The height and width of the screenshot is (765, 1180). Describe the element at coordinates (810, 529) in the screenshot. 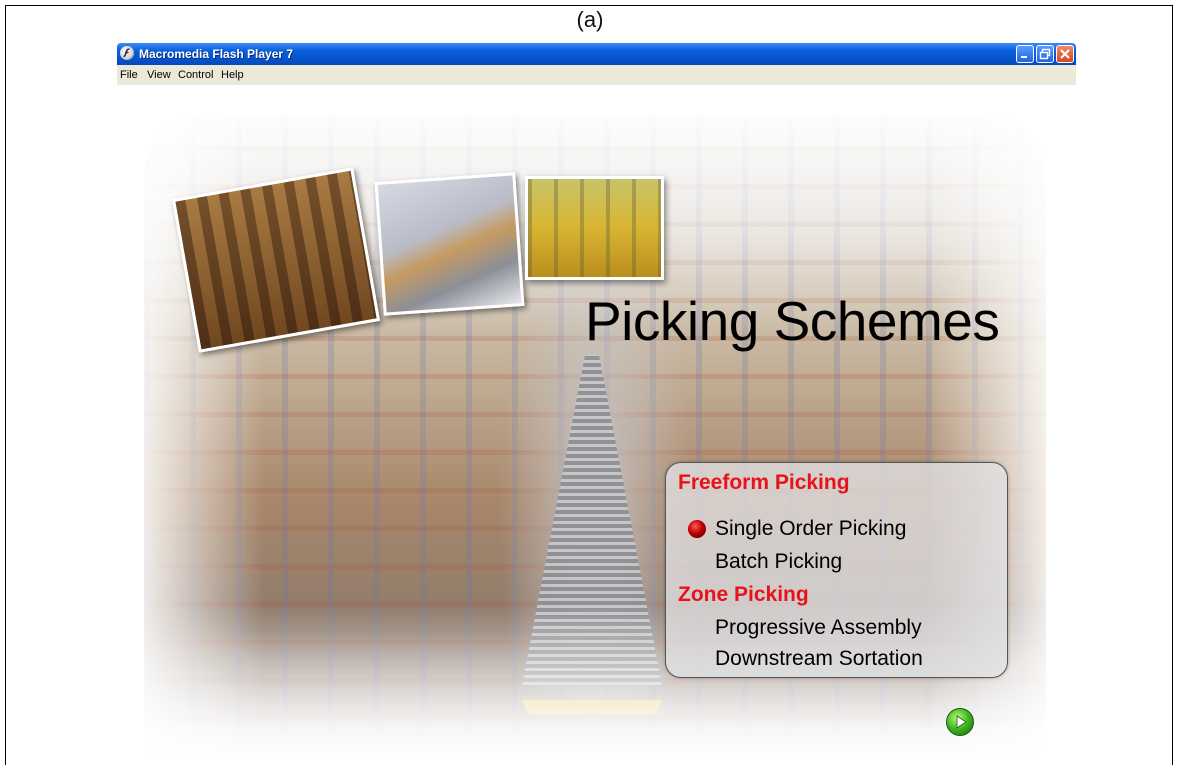

I see `menu-item-single-order-picking: Single Order Picking` at that location.